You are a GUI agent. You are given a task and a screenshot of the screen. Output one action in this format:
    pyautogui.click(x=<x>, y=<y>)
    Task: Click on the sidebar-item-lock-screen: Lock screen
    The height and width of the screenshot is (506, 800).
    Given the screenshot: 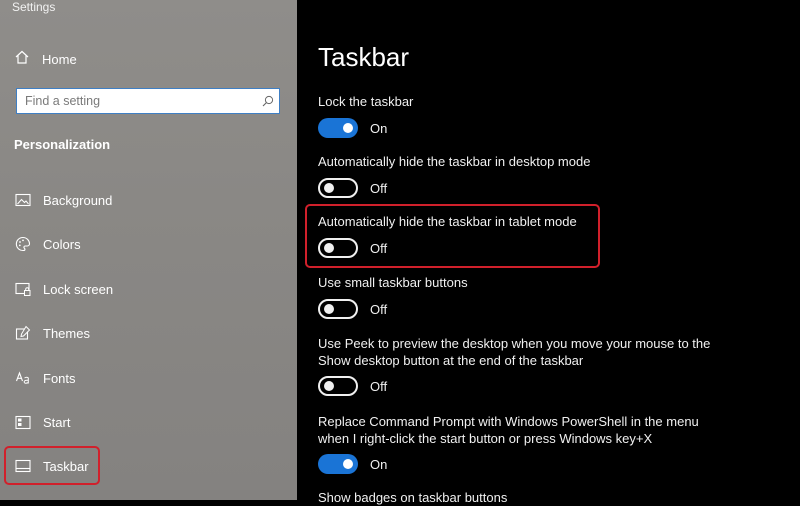 What is the action you would take?
    pyautogui.click(x=63, y=289)
    